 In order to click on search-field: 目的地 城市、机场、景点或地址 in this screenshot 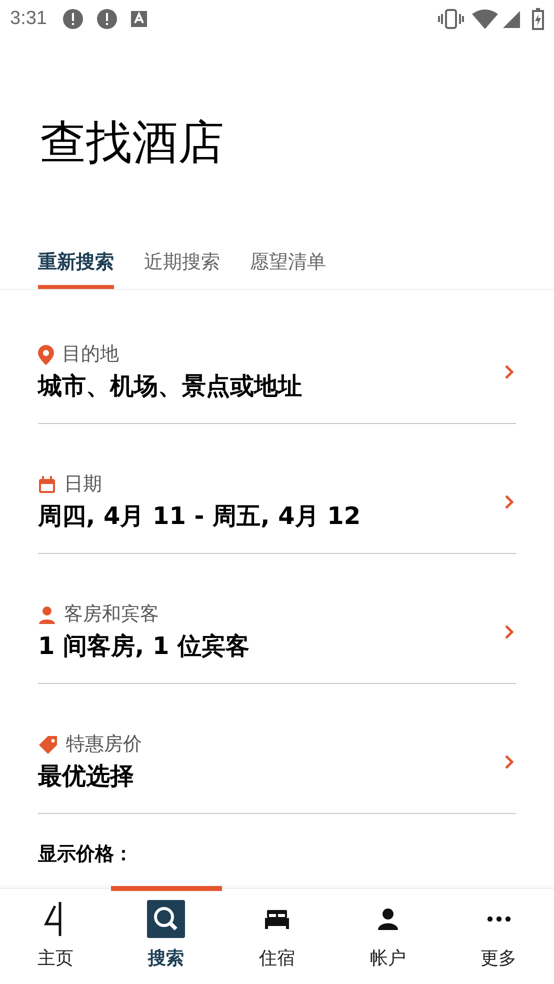, I will do `click(277, 370)`.